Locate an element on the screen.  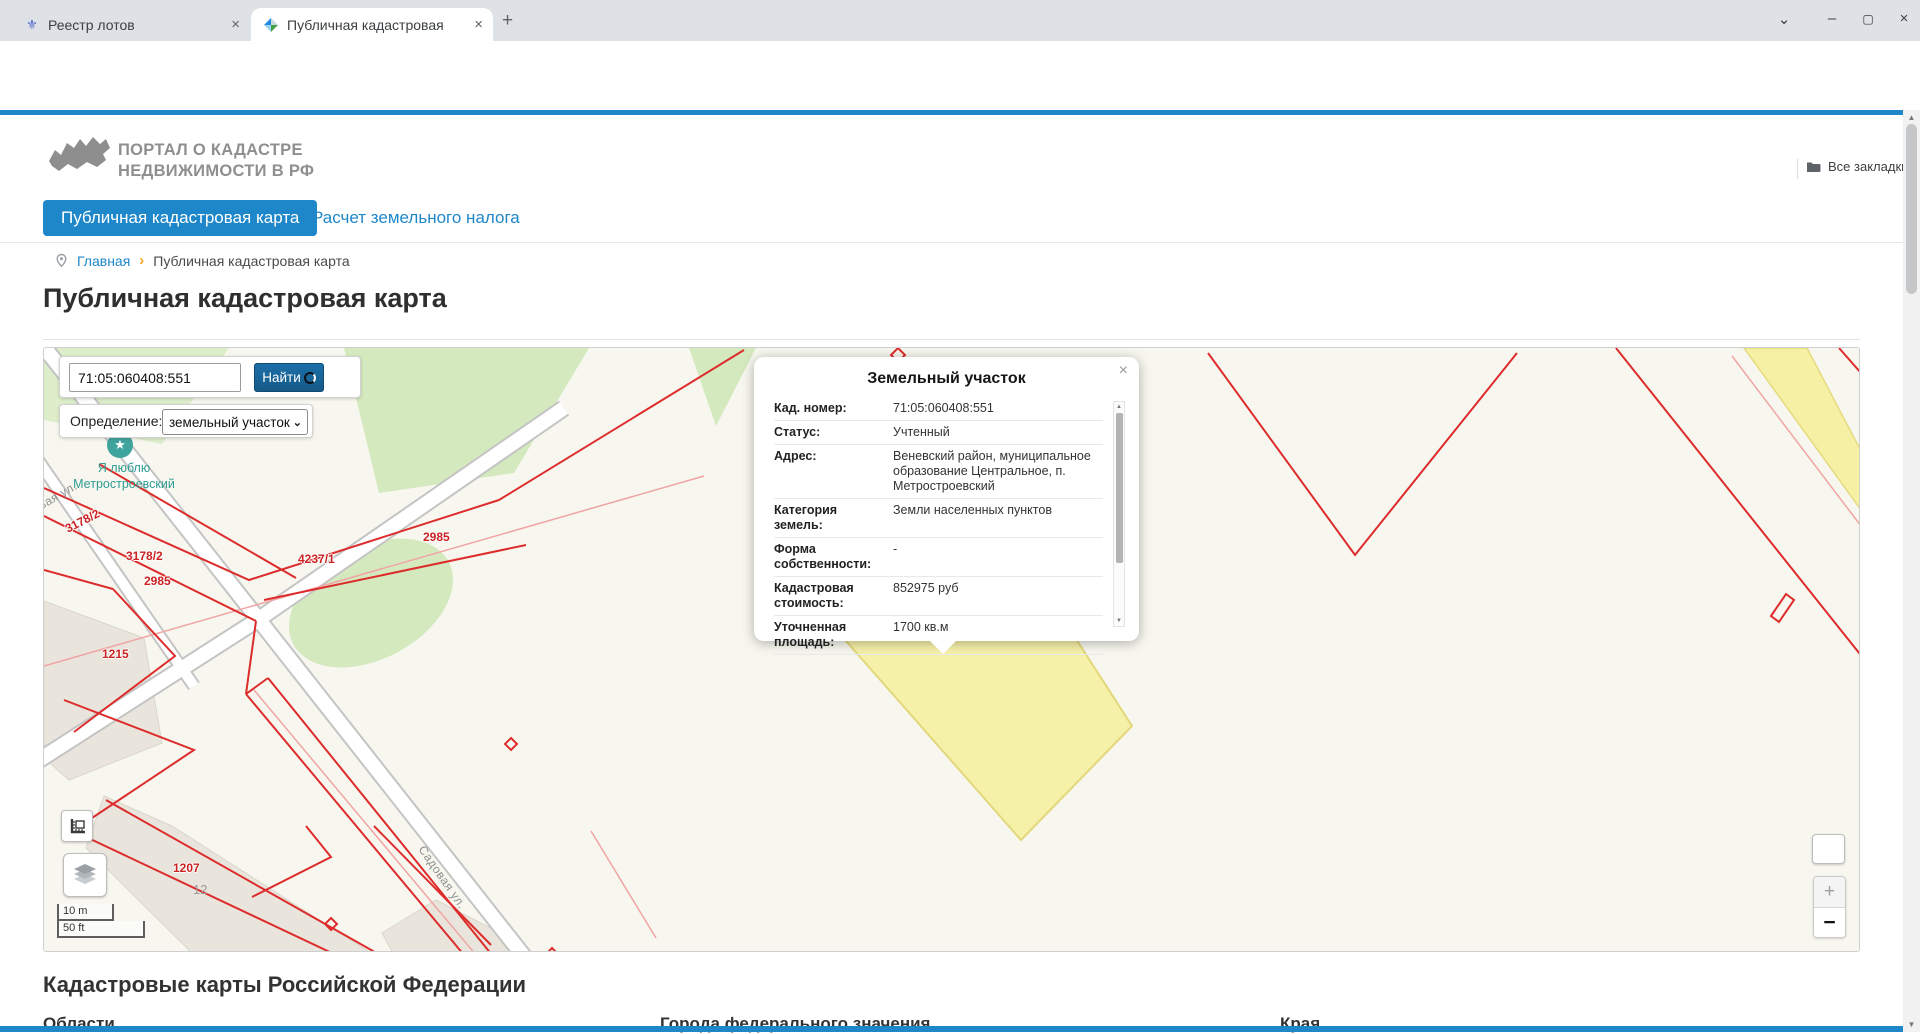
breadcrumb-arrow-icon: › is located at coordinates (142, 260).